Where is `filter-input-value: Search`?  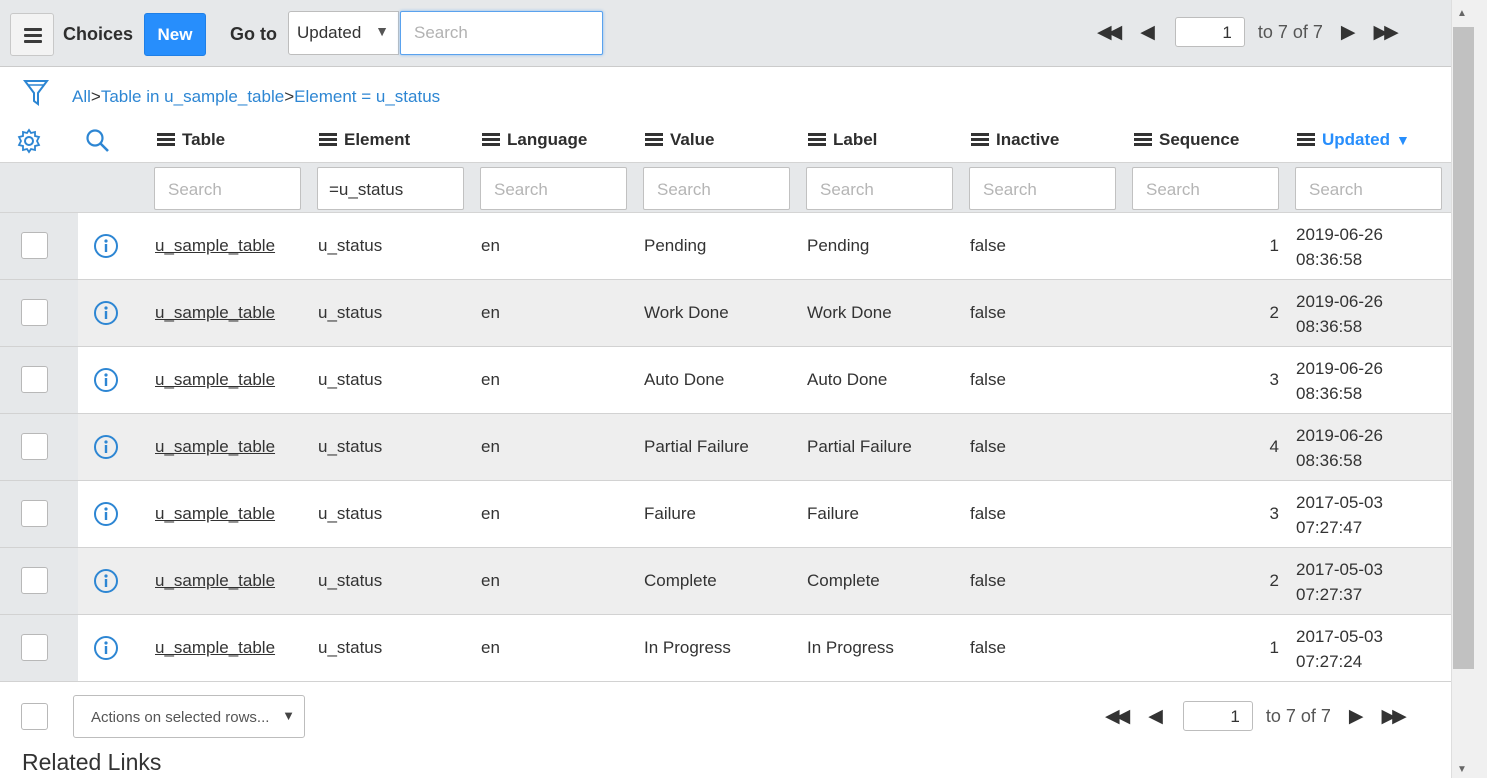
filter-input-value: Search is located at coordinates (716, 188).